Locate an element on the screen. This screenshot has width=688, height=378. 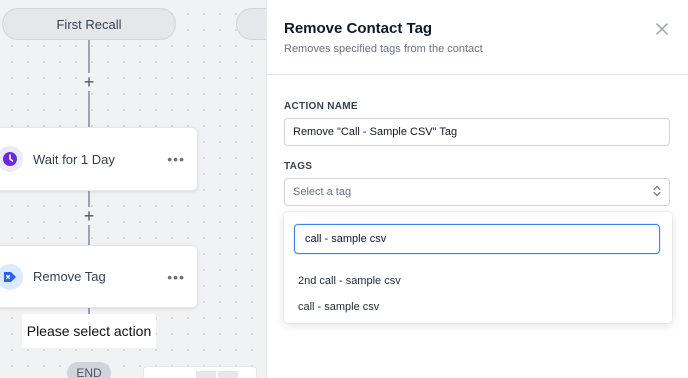
action-name-label: ACTION NAME is located at coordinates (321, 106).